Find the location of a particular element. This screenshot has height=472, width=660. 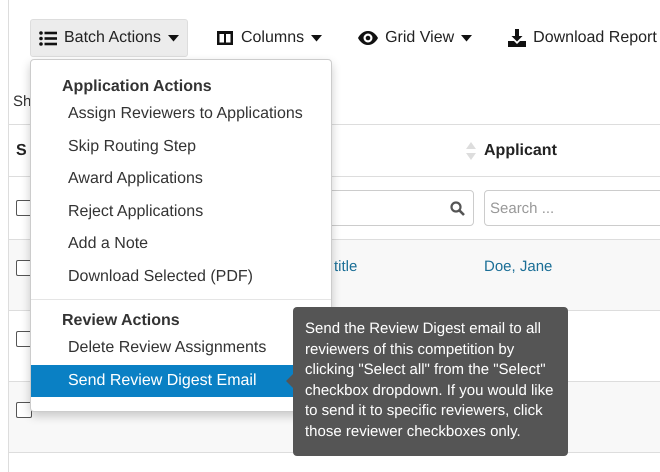

columns-icon is located at coordinates (225, 38).